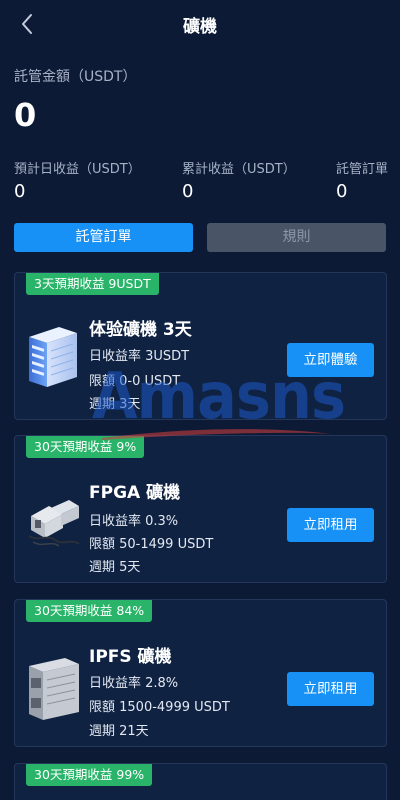  What do you see at coordinates (103, 237) in the screenshot?
I see `hosted-orders-button: 託管訂單` at bounding box center [103, 237].